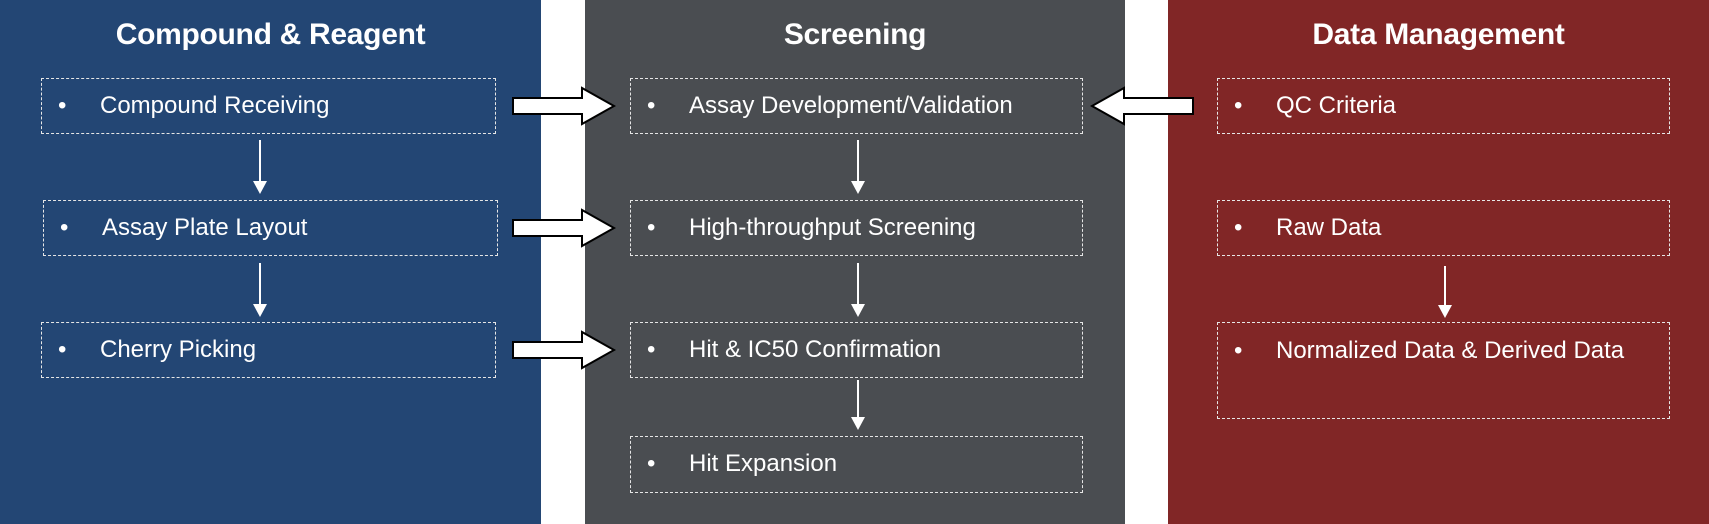 This screenshot has height=524, width=1709. What do you see at coordinates (1329, 227) in the screenshot?
I see `step-label: Raw Data` at bounding box center [1329, 227].